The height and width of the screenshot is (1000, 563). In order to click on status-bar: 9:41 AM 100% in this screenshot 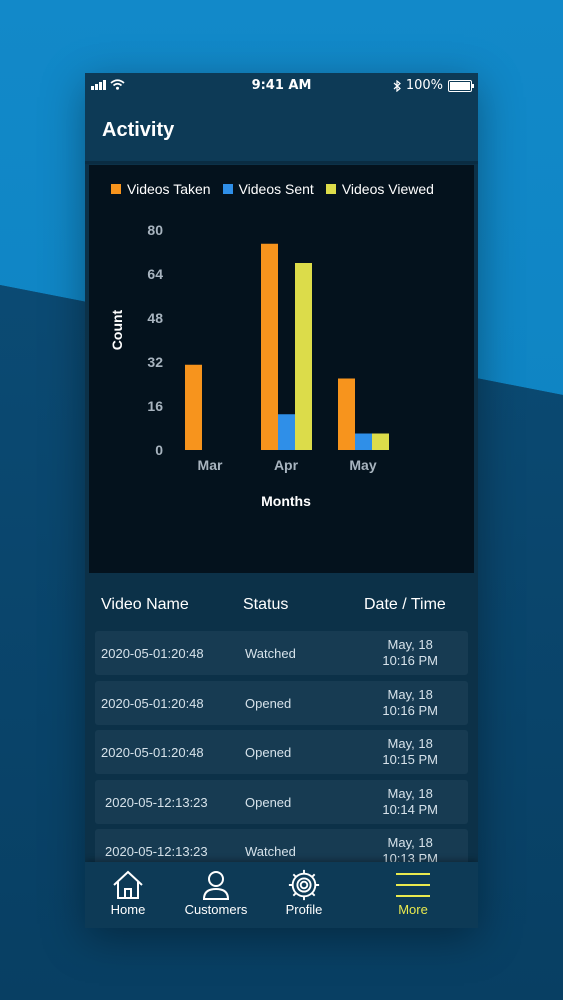, I will do `click(281, 86)`.